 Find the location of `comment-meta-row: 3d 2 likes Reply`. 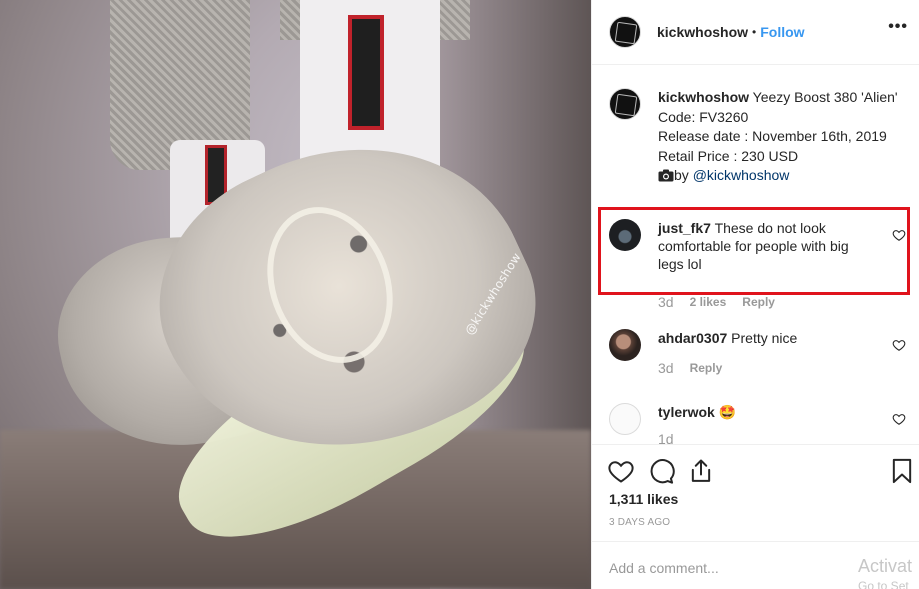

comment-meta-row: 3d 2 likes Reply is located at coordinates (768, 302).